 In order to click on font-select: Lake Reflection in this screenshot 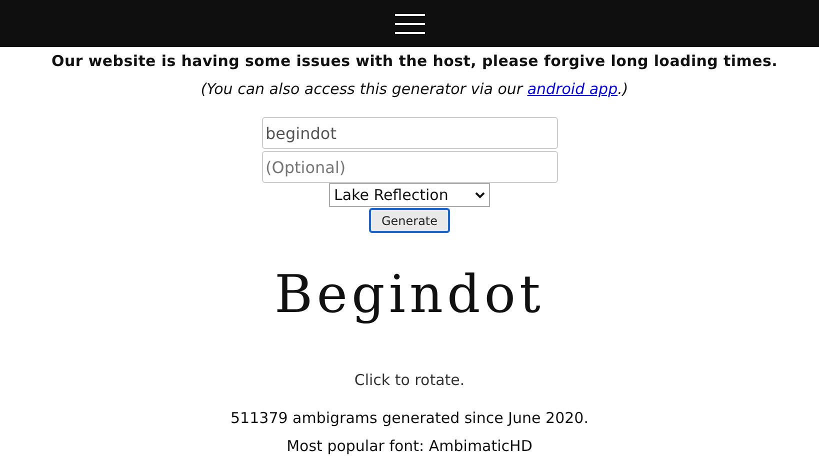, I will do `click(409, 195)`.